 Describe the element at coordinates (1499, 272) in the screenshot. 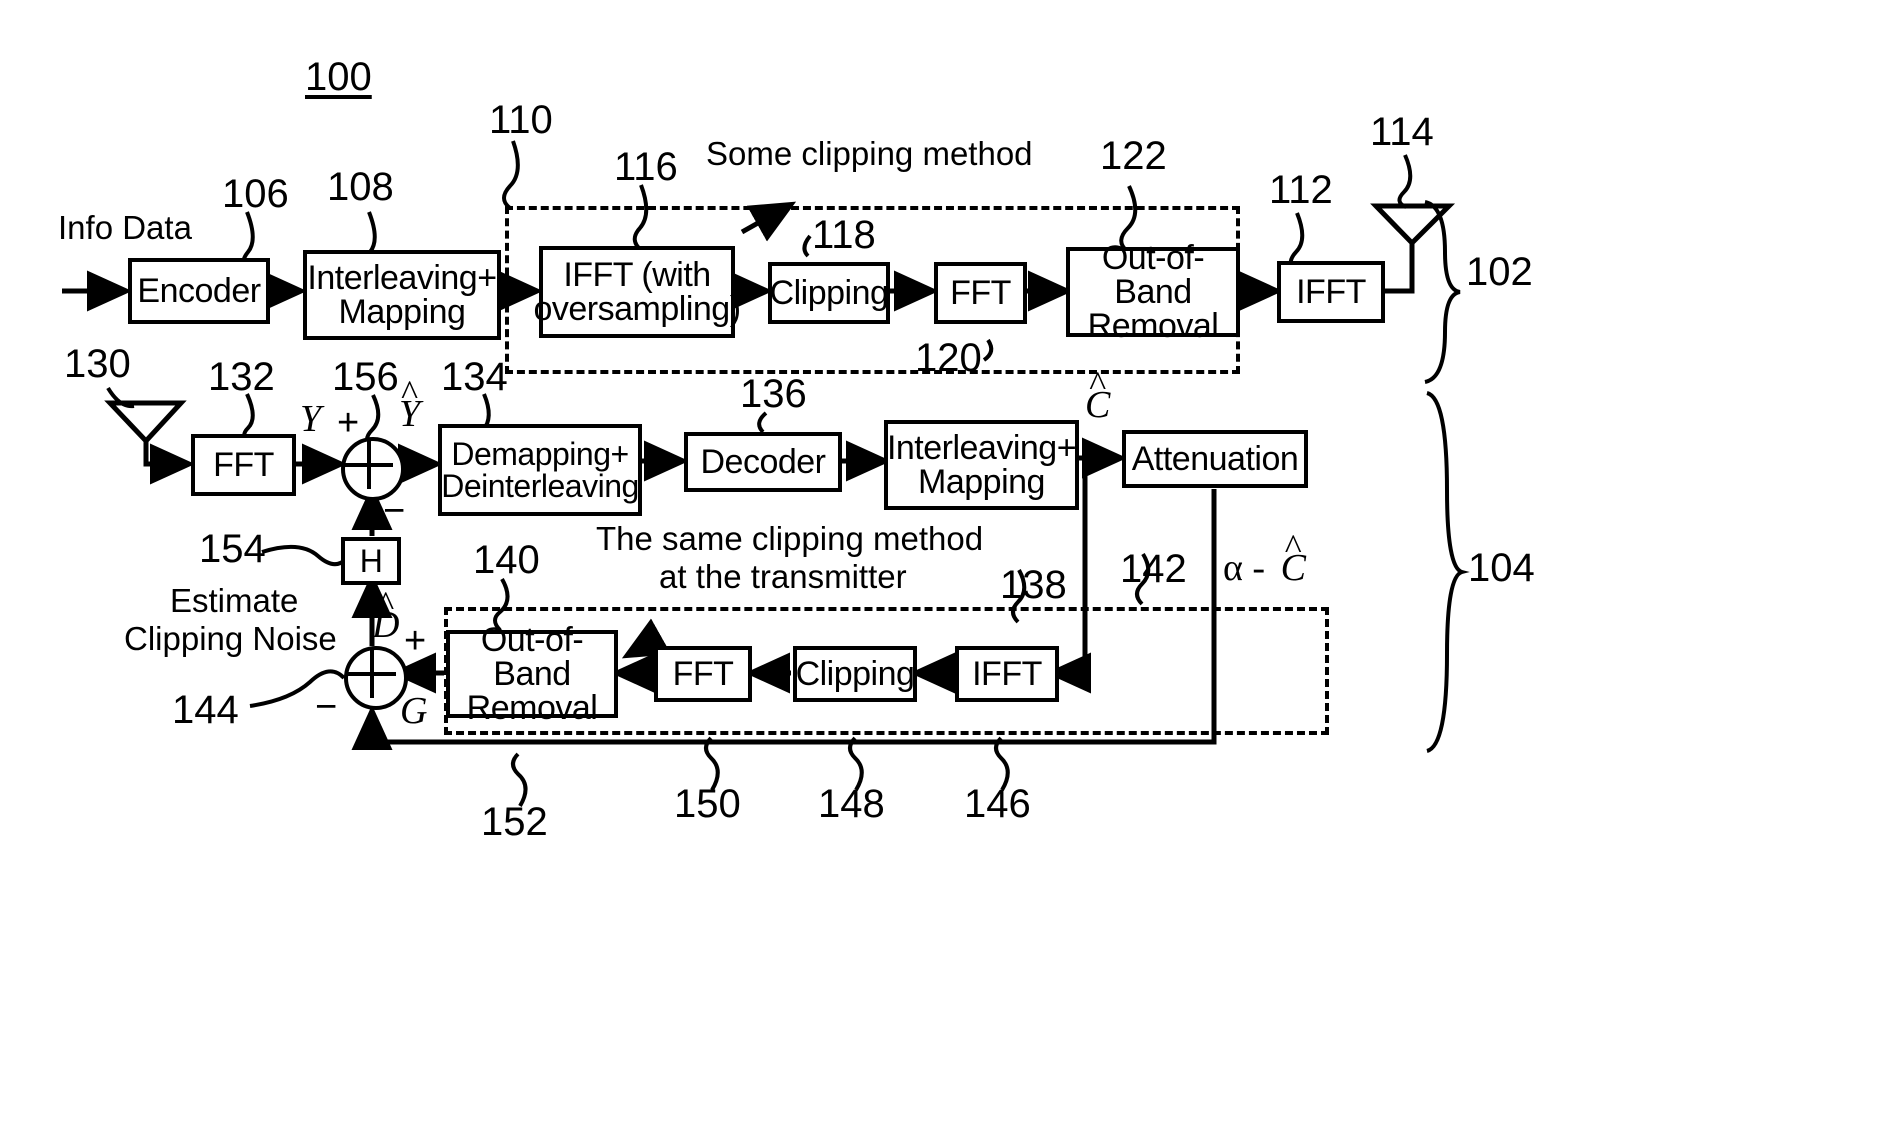

I see `ref-102: 102` at that location.